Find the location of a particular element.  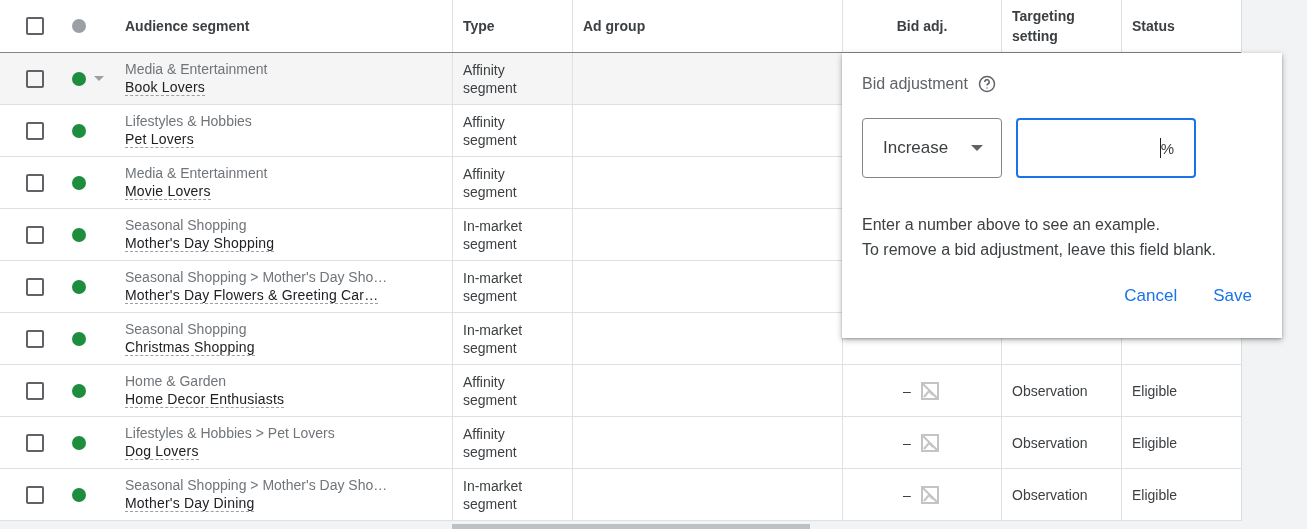

segment-name: Pet Lovers is located at coordinates (159, 139).